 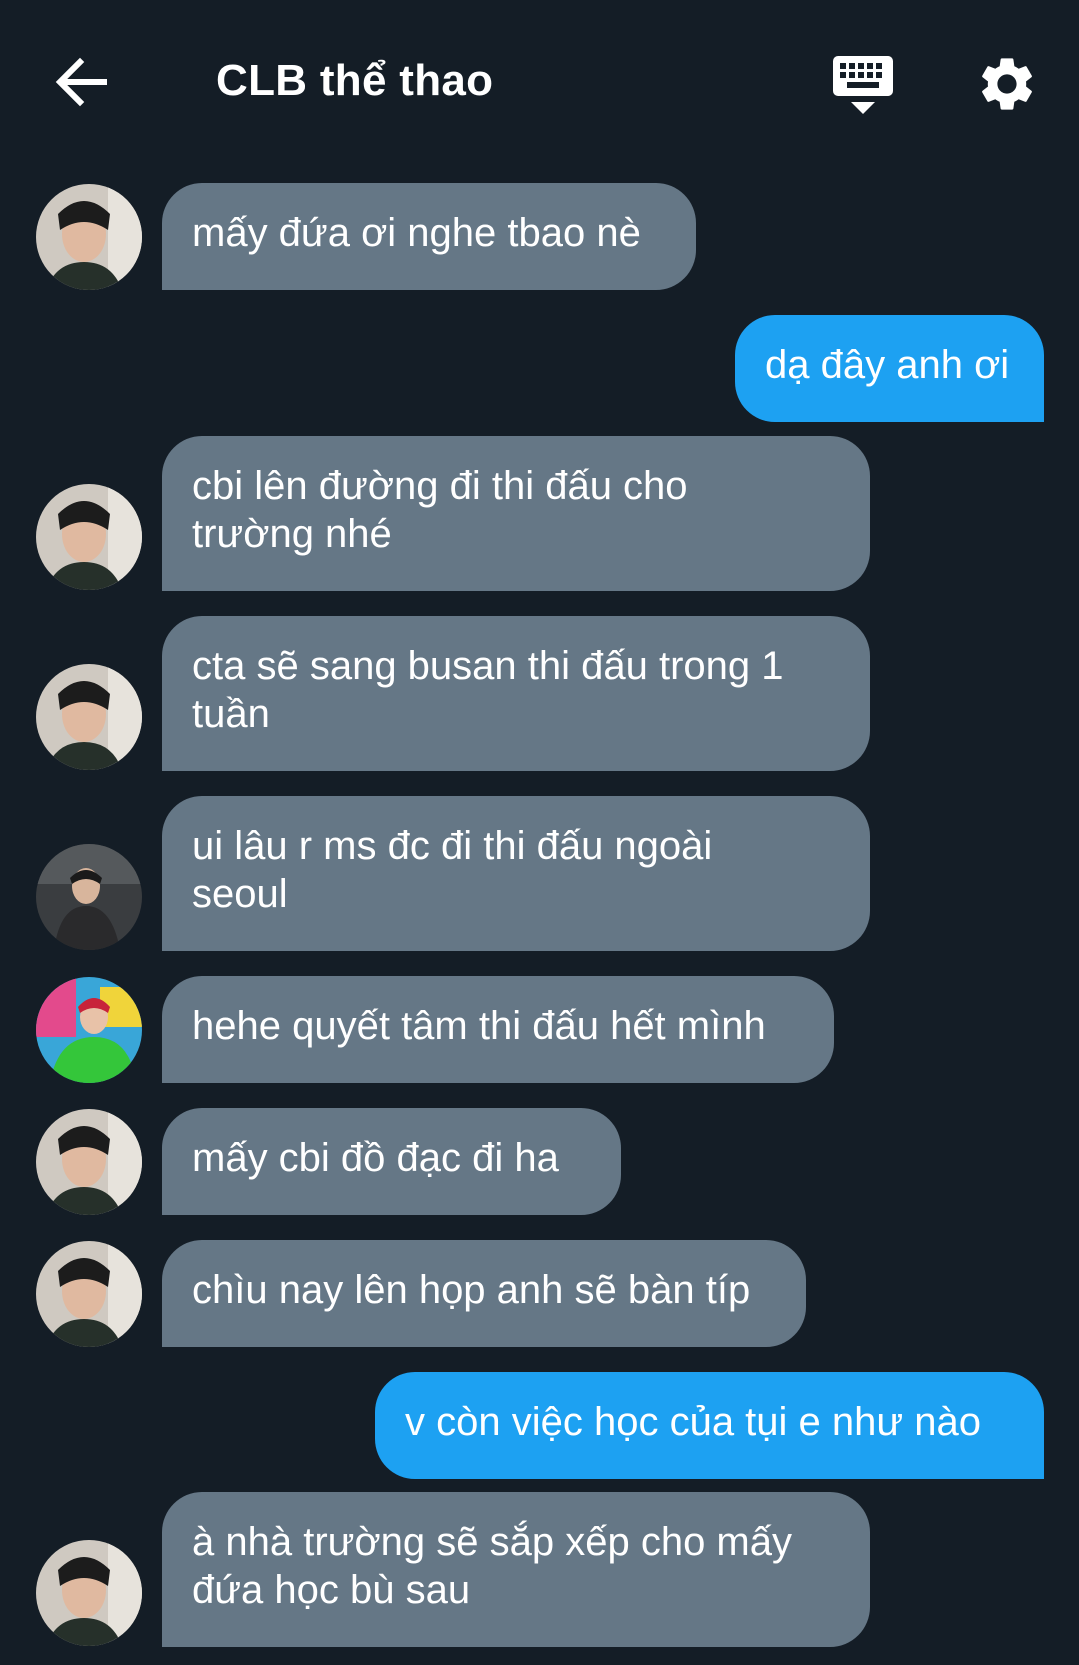 I want to click on message-bubble-incoming: mấy đứa ơi nghe tbao nè, so click(x=429, y=236).